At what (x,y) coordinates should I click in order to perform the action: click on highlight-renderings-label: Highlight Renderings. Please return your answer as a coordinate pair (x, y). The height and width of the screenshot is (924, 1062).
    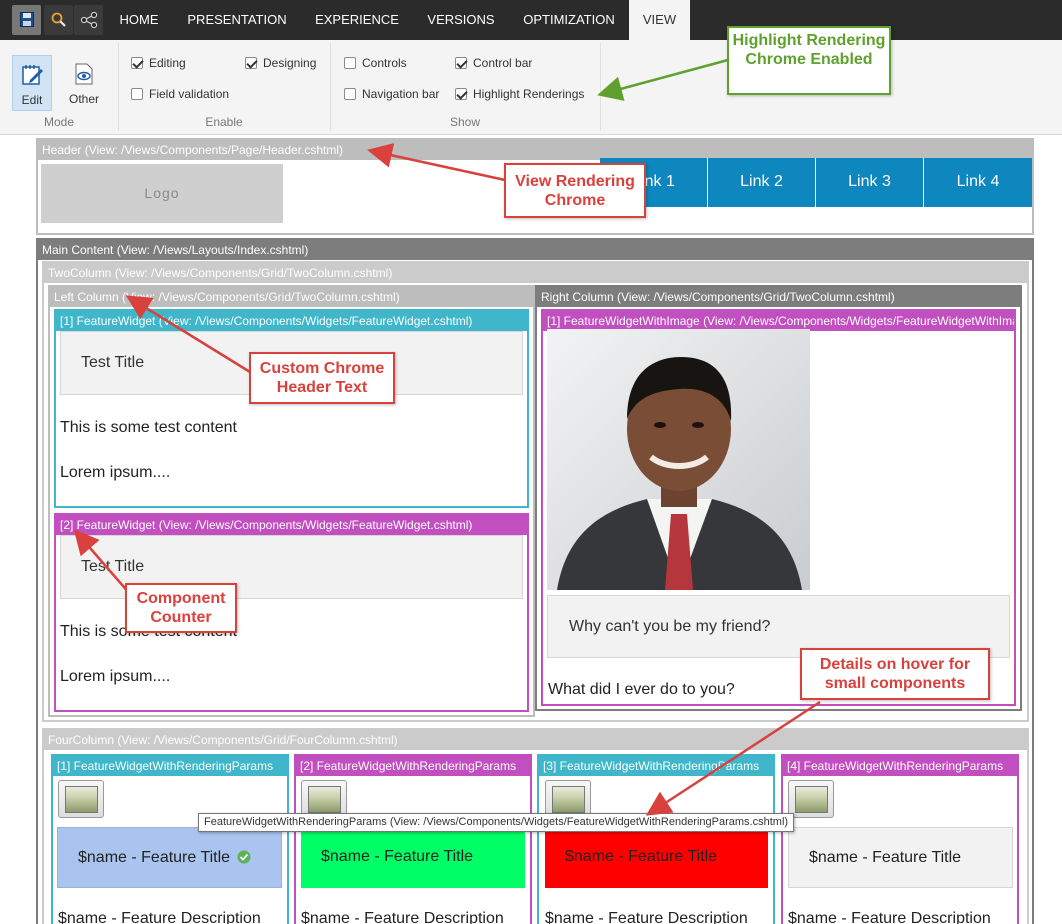
    Looking at the image, I should click on (529, 94).